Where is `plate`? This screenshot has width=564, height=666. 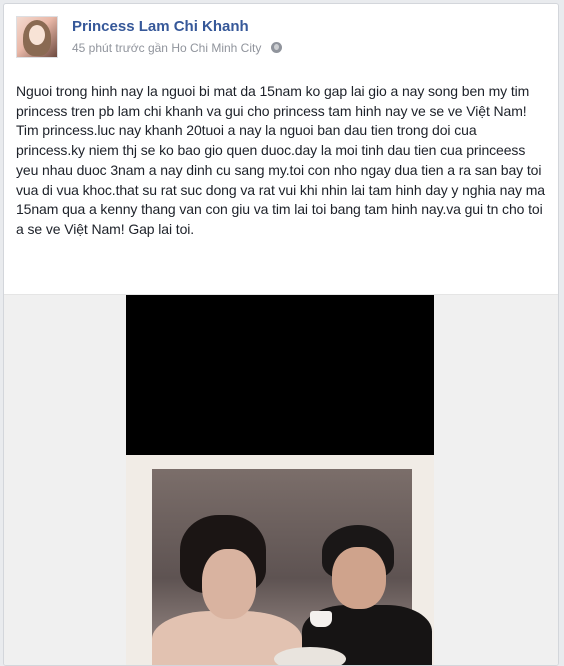 plate is located at coordinates (310, 656).